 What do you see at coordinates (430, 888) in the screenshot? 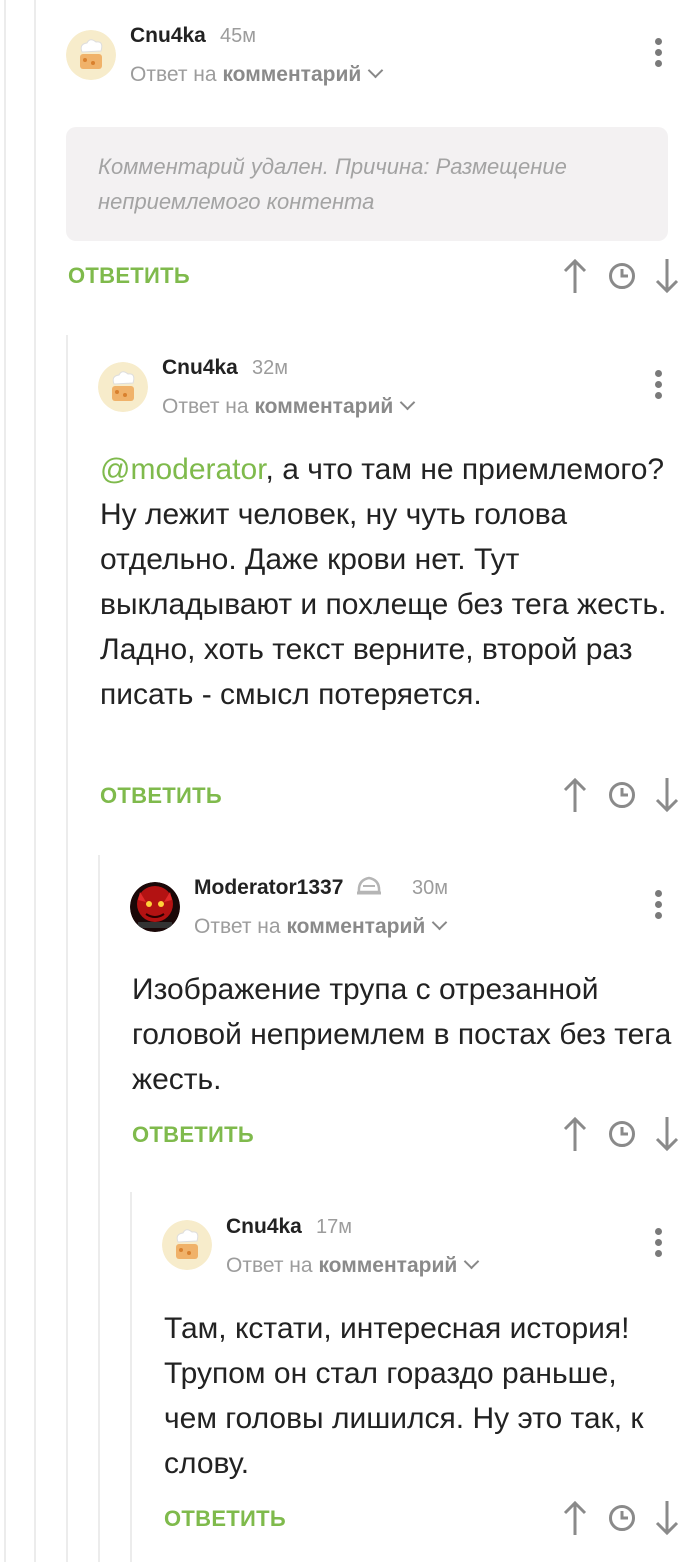
I see `comment-time: 30м` at bounding box center [430, 888].